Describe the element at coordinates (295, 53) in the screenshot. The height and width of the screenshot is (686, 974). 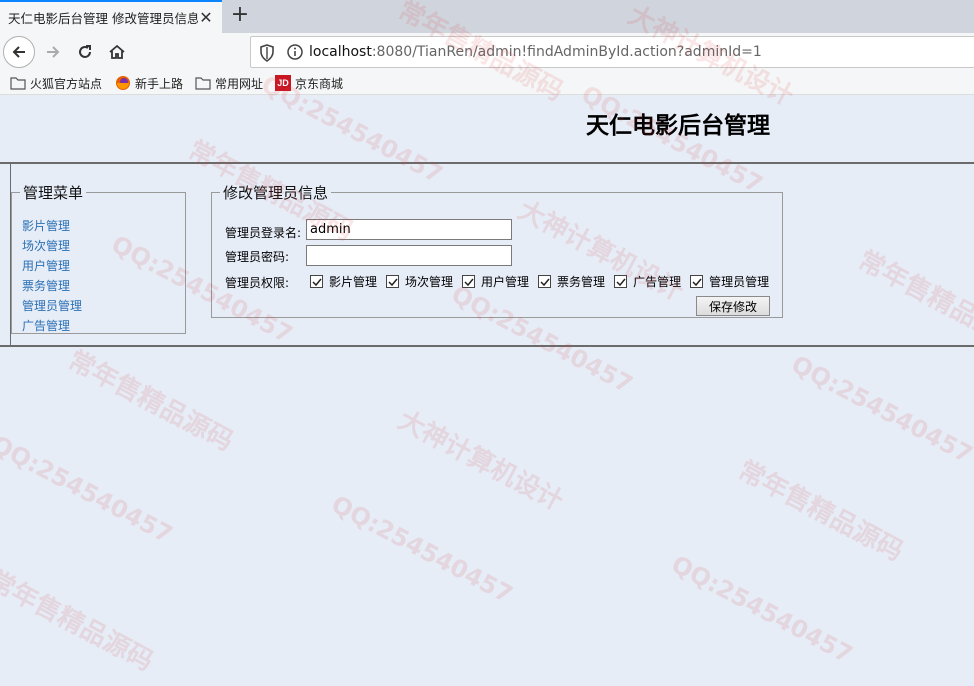
I see `site-info-icon` at that location.